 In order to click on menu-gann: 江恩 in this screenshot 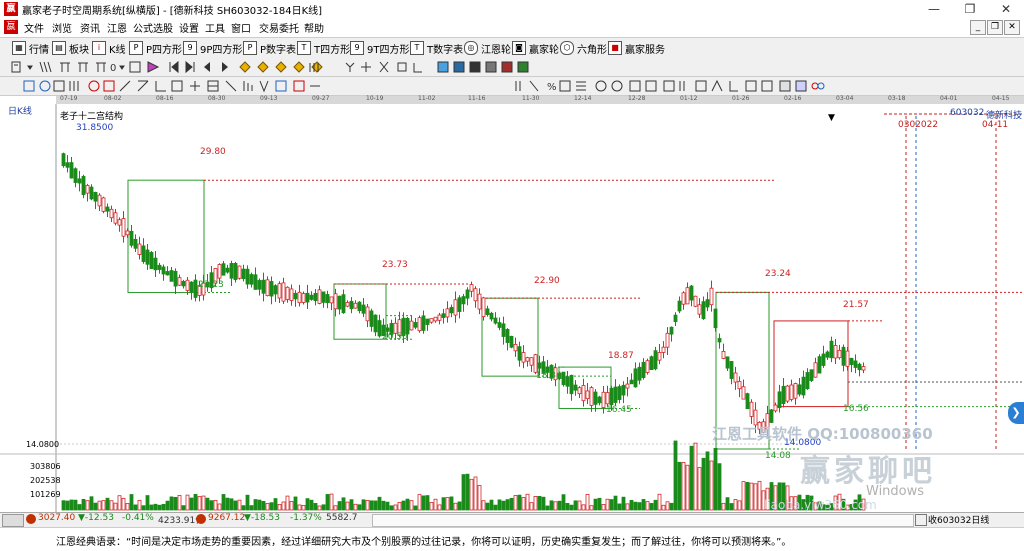, I will do `click(117, 27)`.